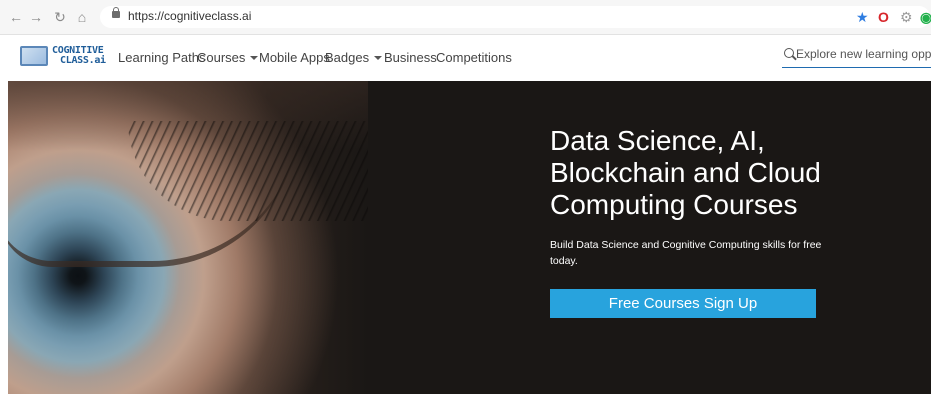 The height and width of the screenshot is (394, 931). I want to click on nav-courses-label: Courses, so click(221, 57).